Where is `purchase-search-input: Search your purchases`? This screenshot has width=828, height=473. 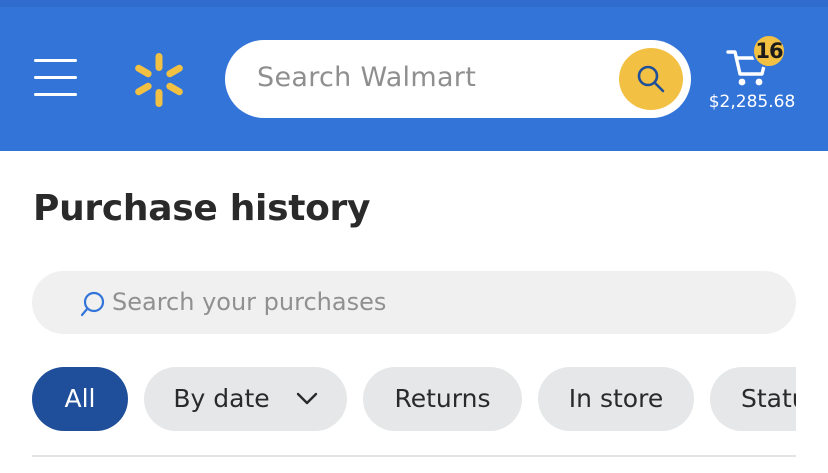 purchase-search-input: Search your purchases is located at coordinates (414, 302).